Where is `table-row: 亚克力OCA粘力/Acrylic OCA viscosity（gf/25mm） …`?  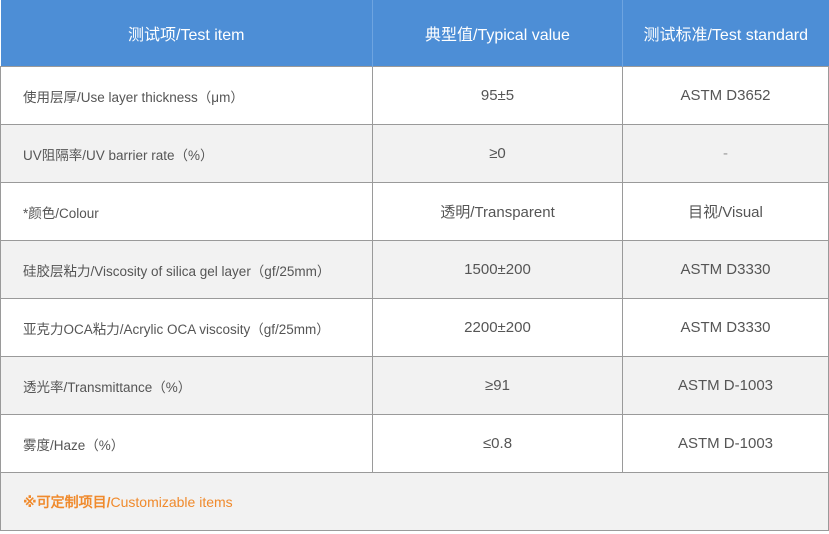
table-row: 亚克力OCA粘力/Acrylic OCA viscosity（gf/25mm） … is located at coordinates (414, 327).